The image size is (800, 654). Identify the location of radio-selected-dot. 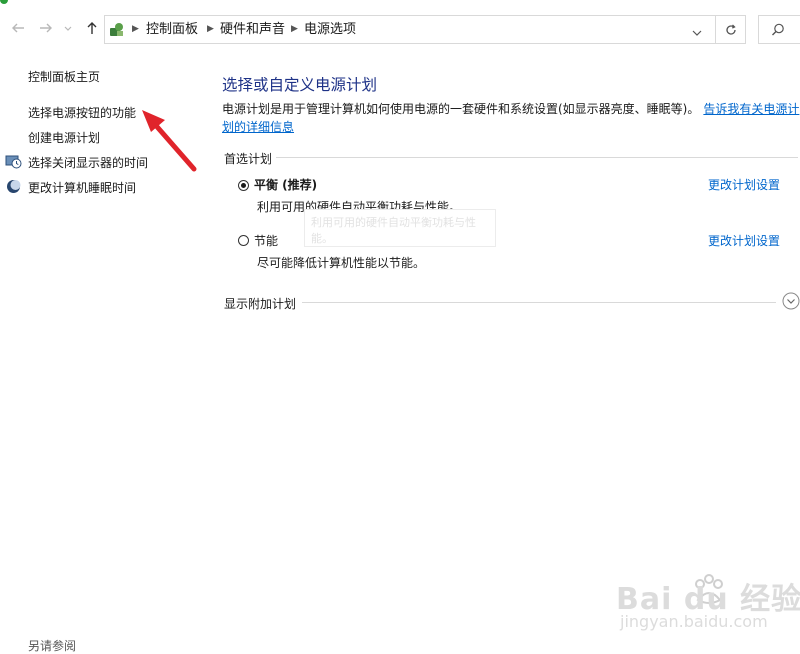
(243, 185).